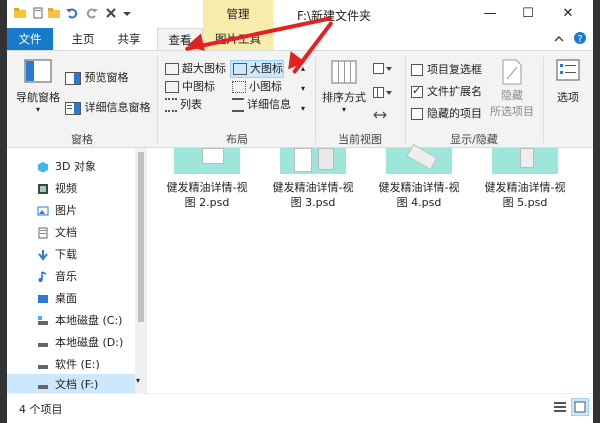  Describe the element at coordinates (568, 14) in the screenshot. I see `close-button: ✕` at that location.